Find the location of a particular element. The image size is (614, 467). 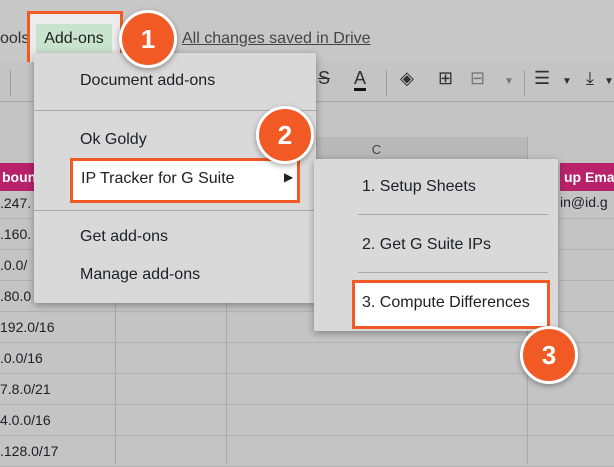

menu-item-document-addons: Document add-ons is located at coordinates (147, 81).